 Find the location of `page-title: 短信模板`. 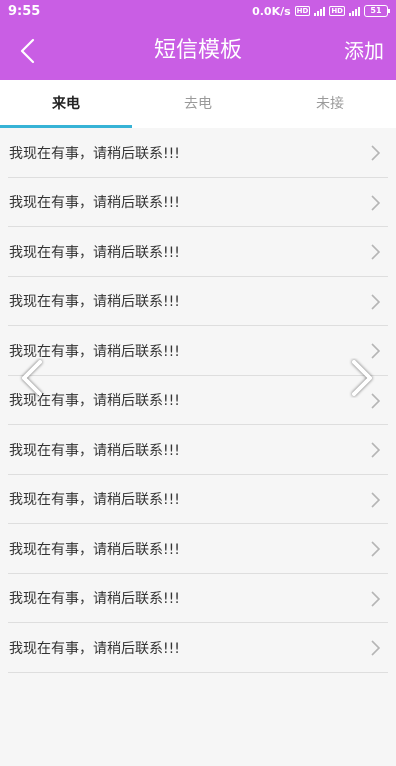

page-title: 短信模板 is located at coordinates (197, 50).